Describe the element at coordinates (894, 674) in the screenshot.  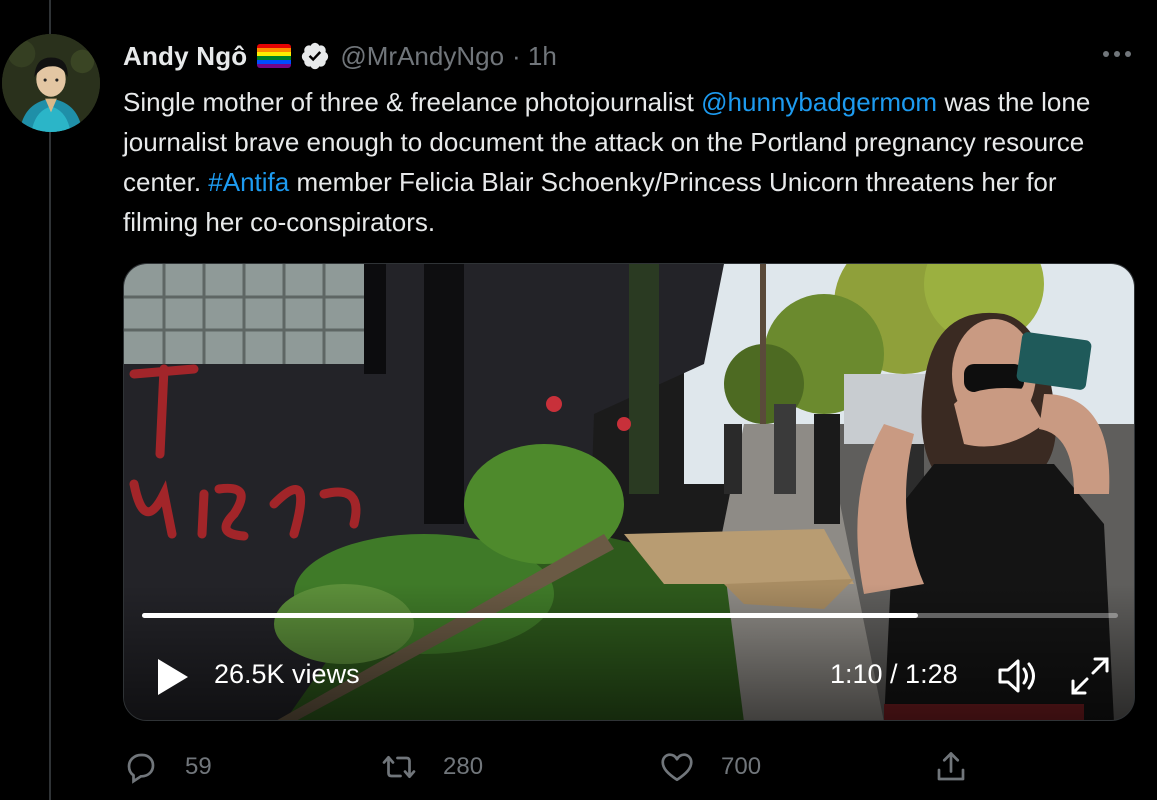
I see `video-time: 1:10 / 1:28` at that location.